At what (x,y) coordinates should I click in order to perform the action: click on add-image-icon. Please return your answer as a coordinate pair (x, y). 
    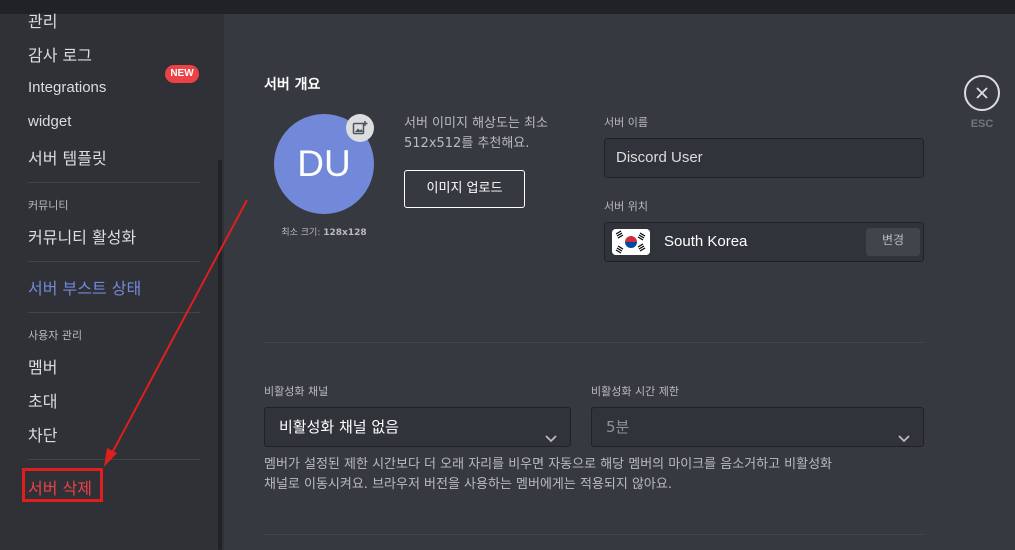
    Looking at the image, I should click on (360, 128).